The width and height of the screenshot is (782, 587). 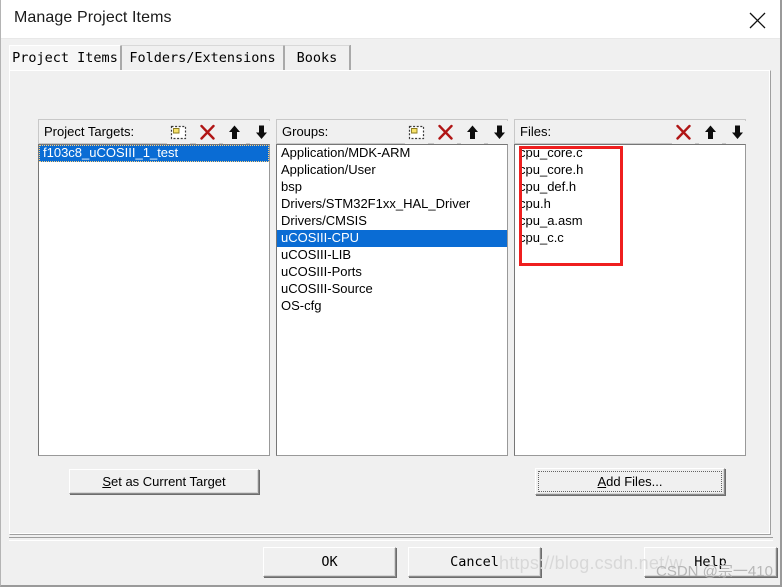 I want to click on list-item: Drivers/CMSIS, so click(x=392, y=221).